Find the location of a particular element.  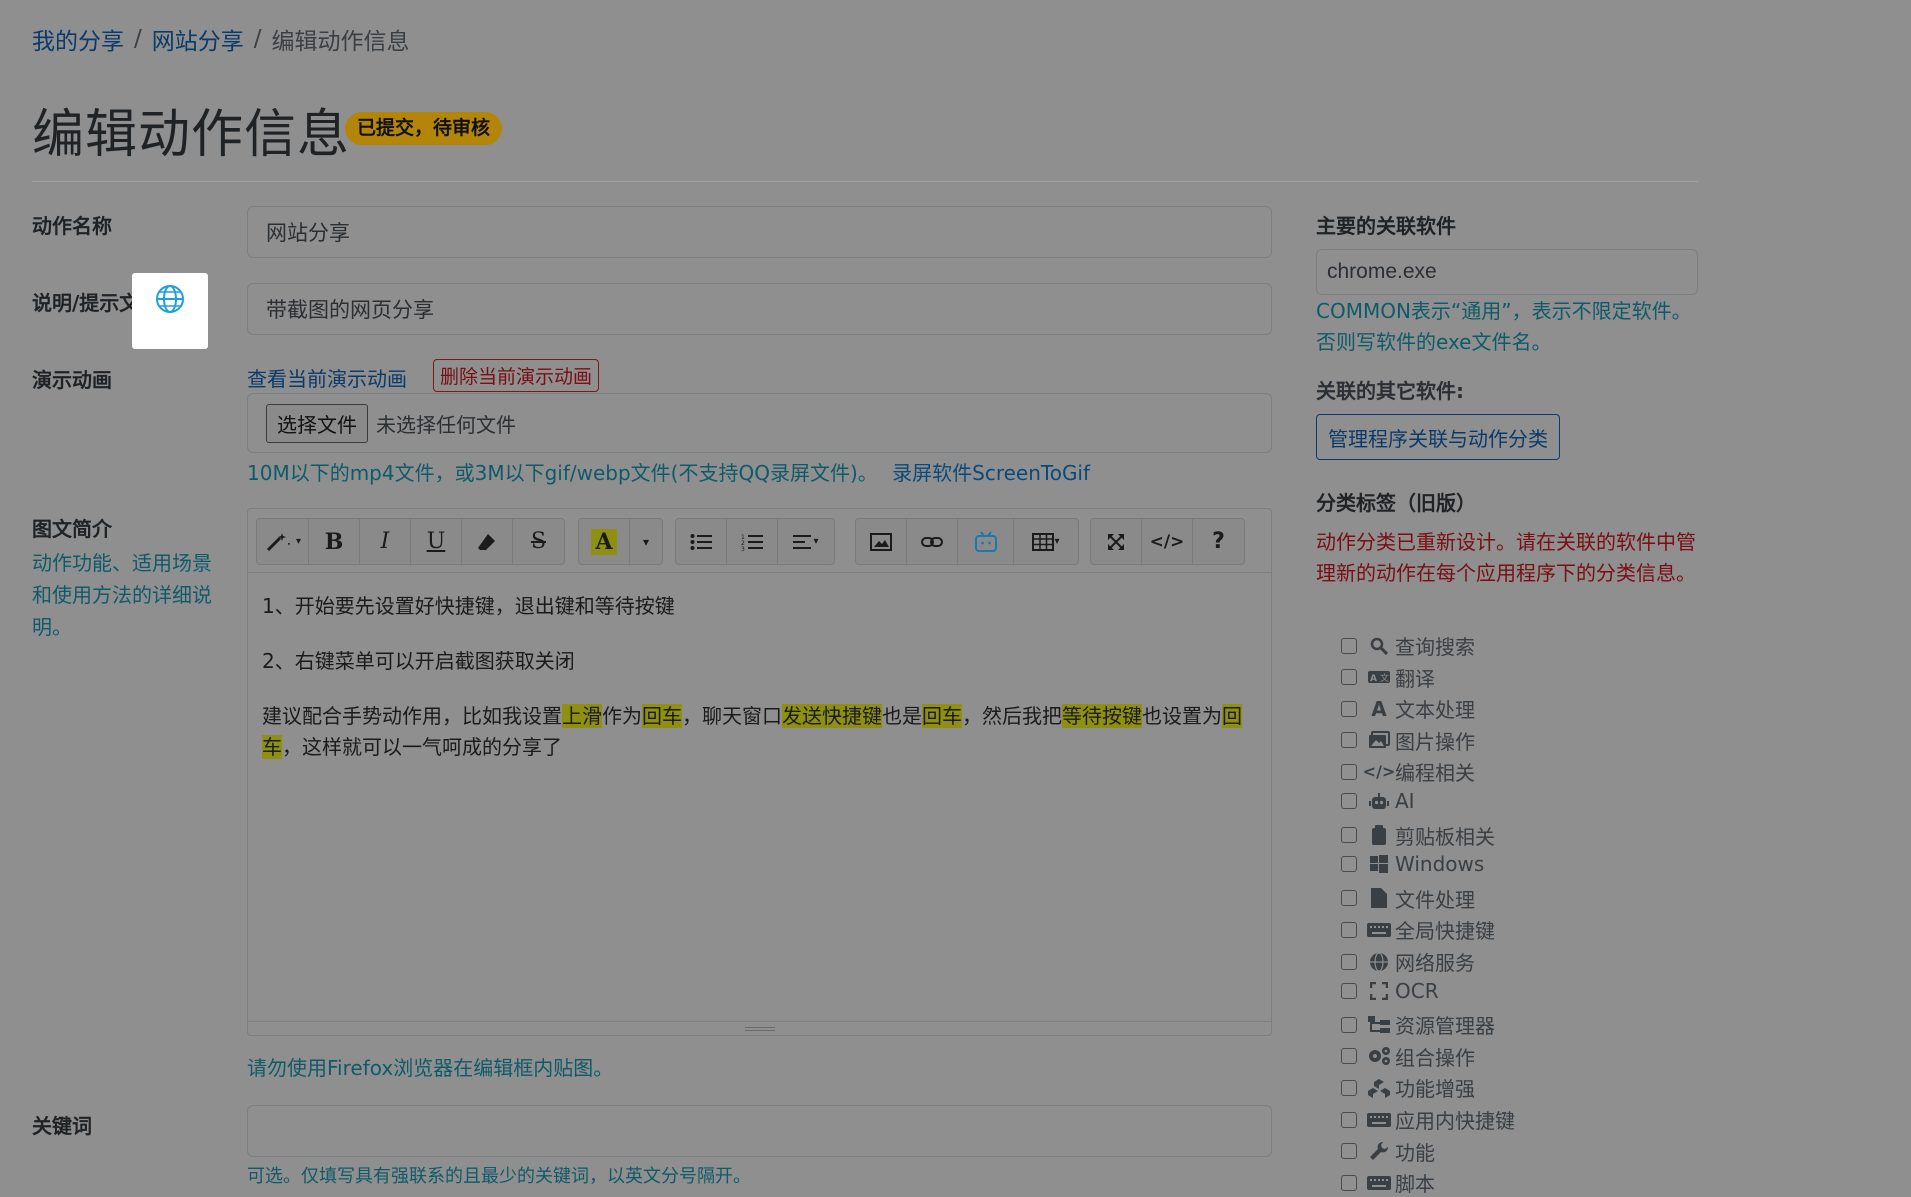

category-item: 资源管理器 is located at coordinates (1418, 1024).